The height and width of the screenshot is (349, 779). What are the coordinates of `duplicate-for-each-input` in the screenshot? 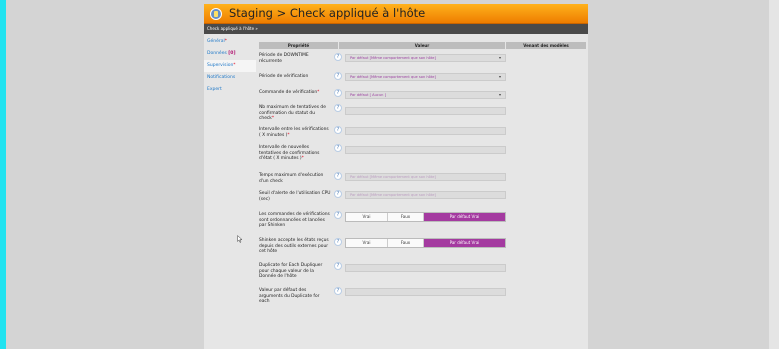 It's located at (425, 268).